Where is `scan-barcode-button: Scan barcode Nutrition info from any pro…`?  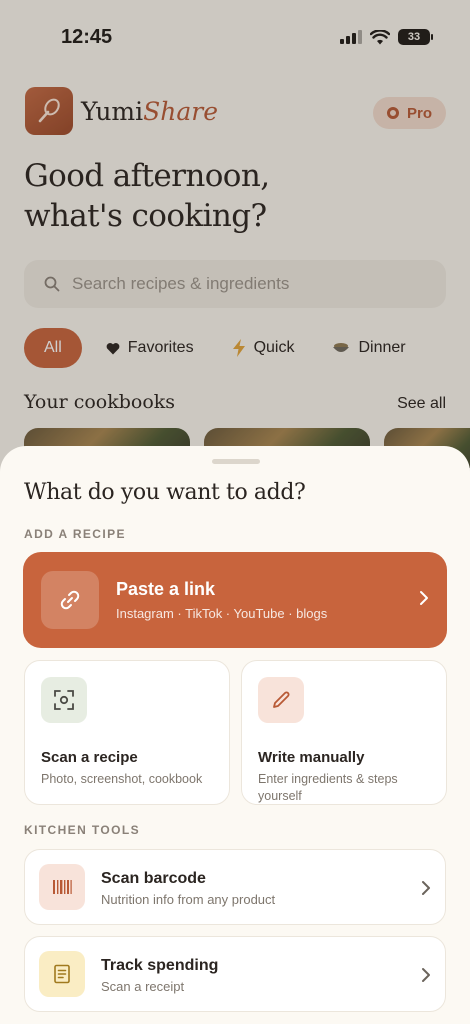 scan-barcode-button: Scan barcode Nutrition info from any pro… is located at coordinates (235, 887).